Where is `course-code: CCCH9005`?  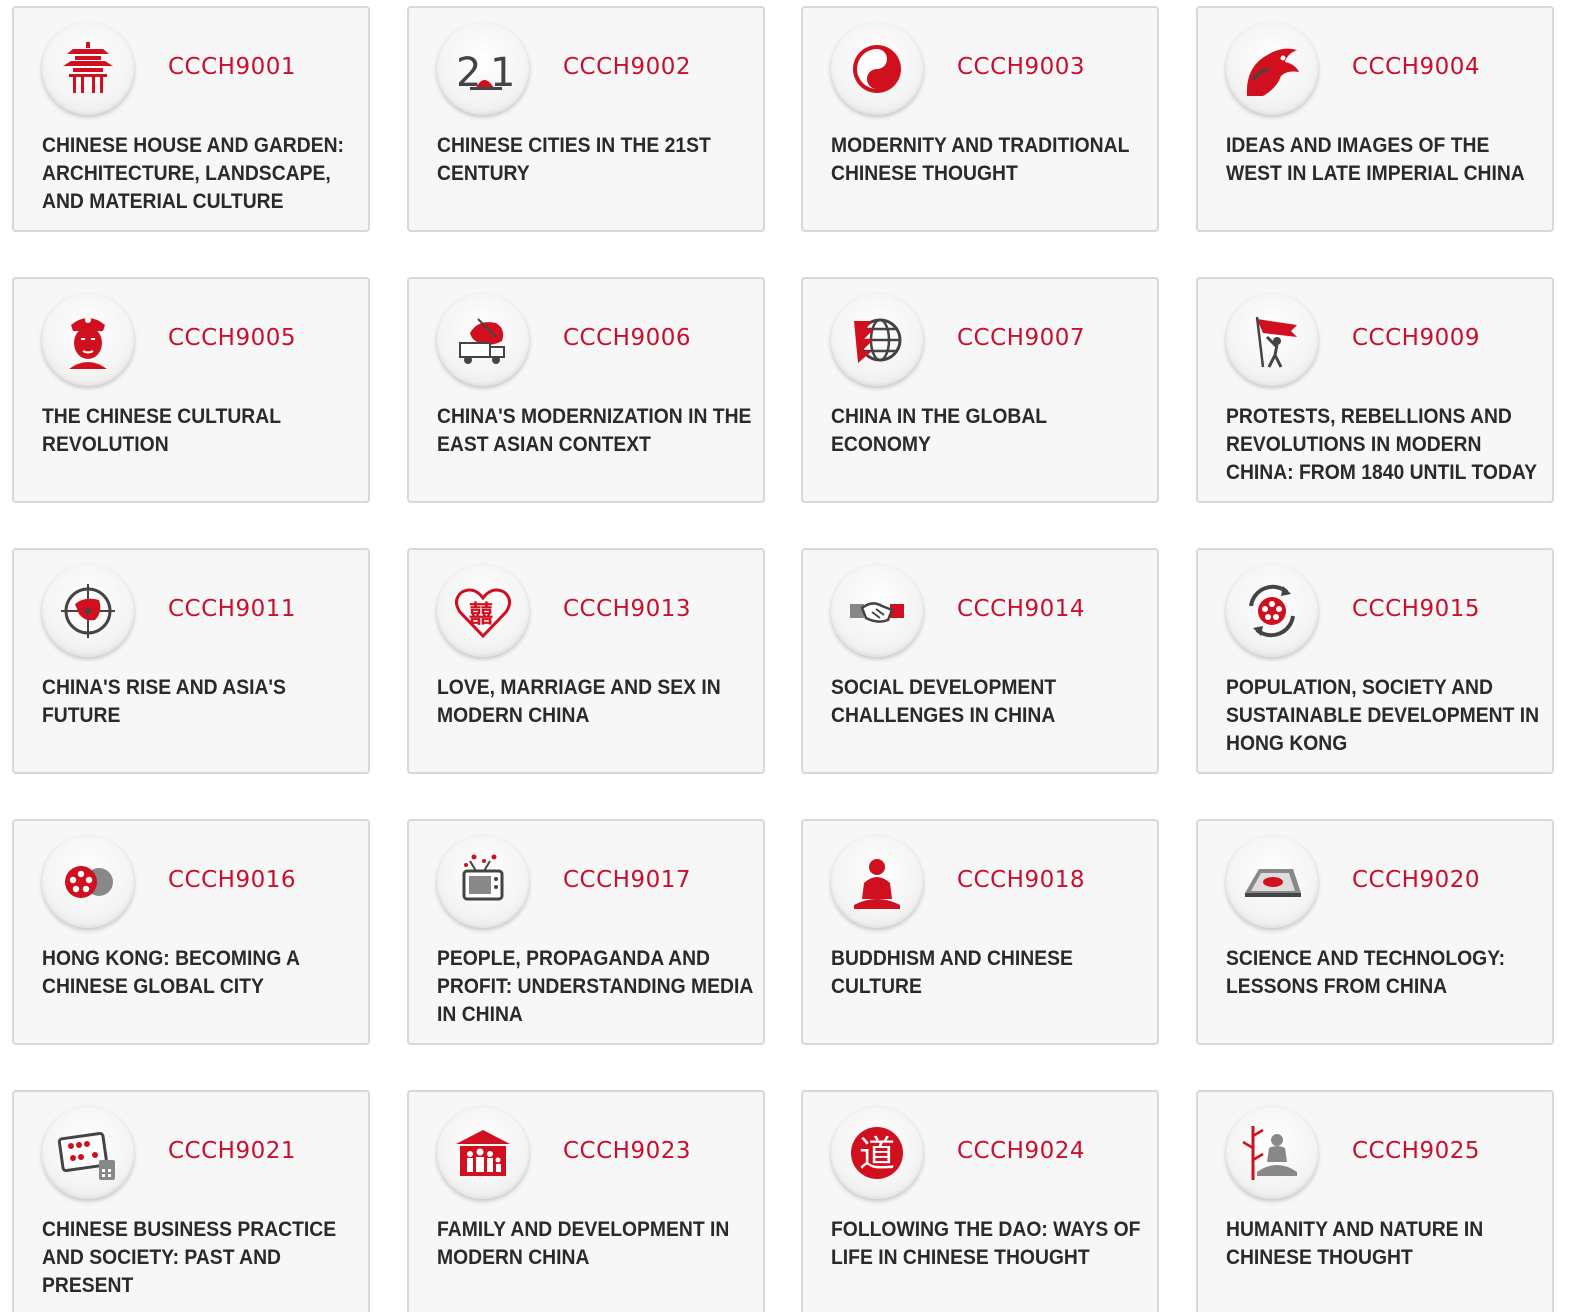
course-code: CCCH9005 is located at coordinates (232, 338).